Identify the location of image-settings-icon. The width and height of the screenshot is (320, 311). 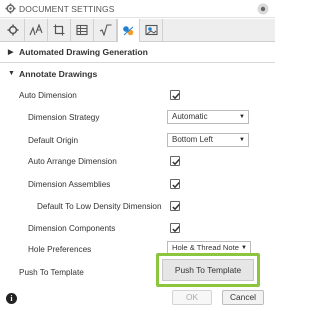
(151, 30).